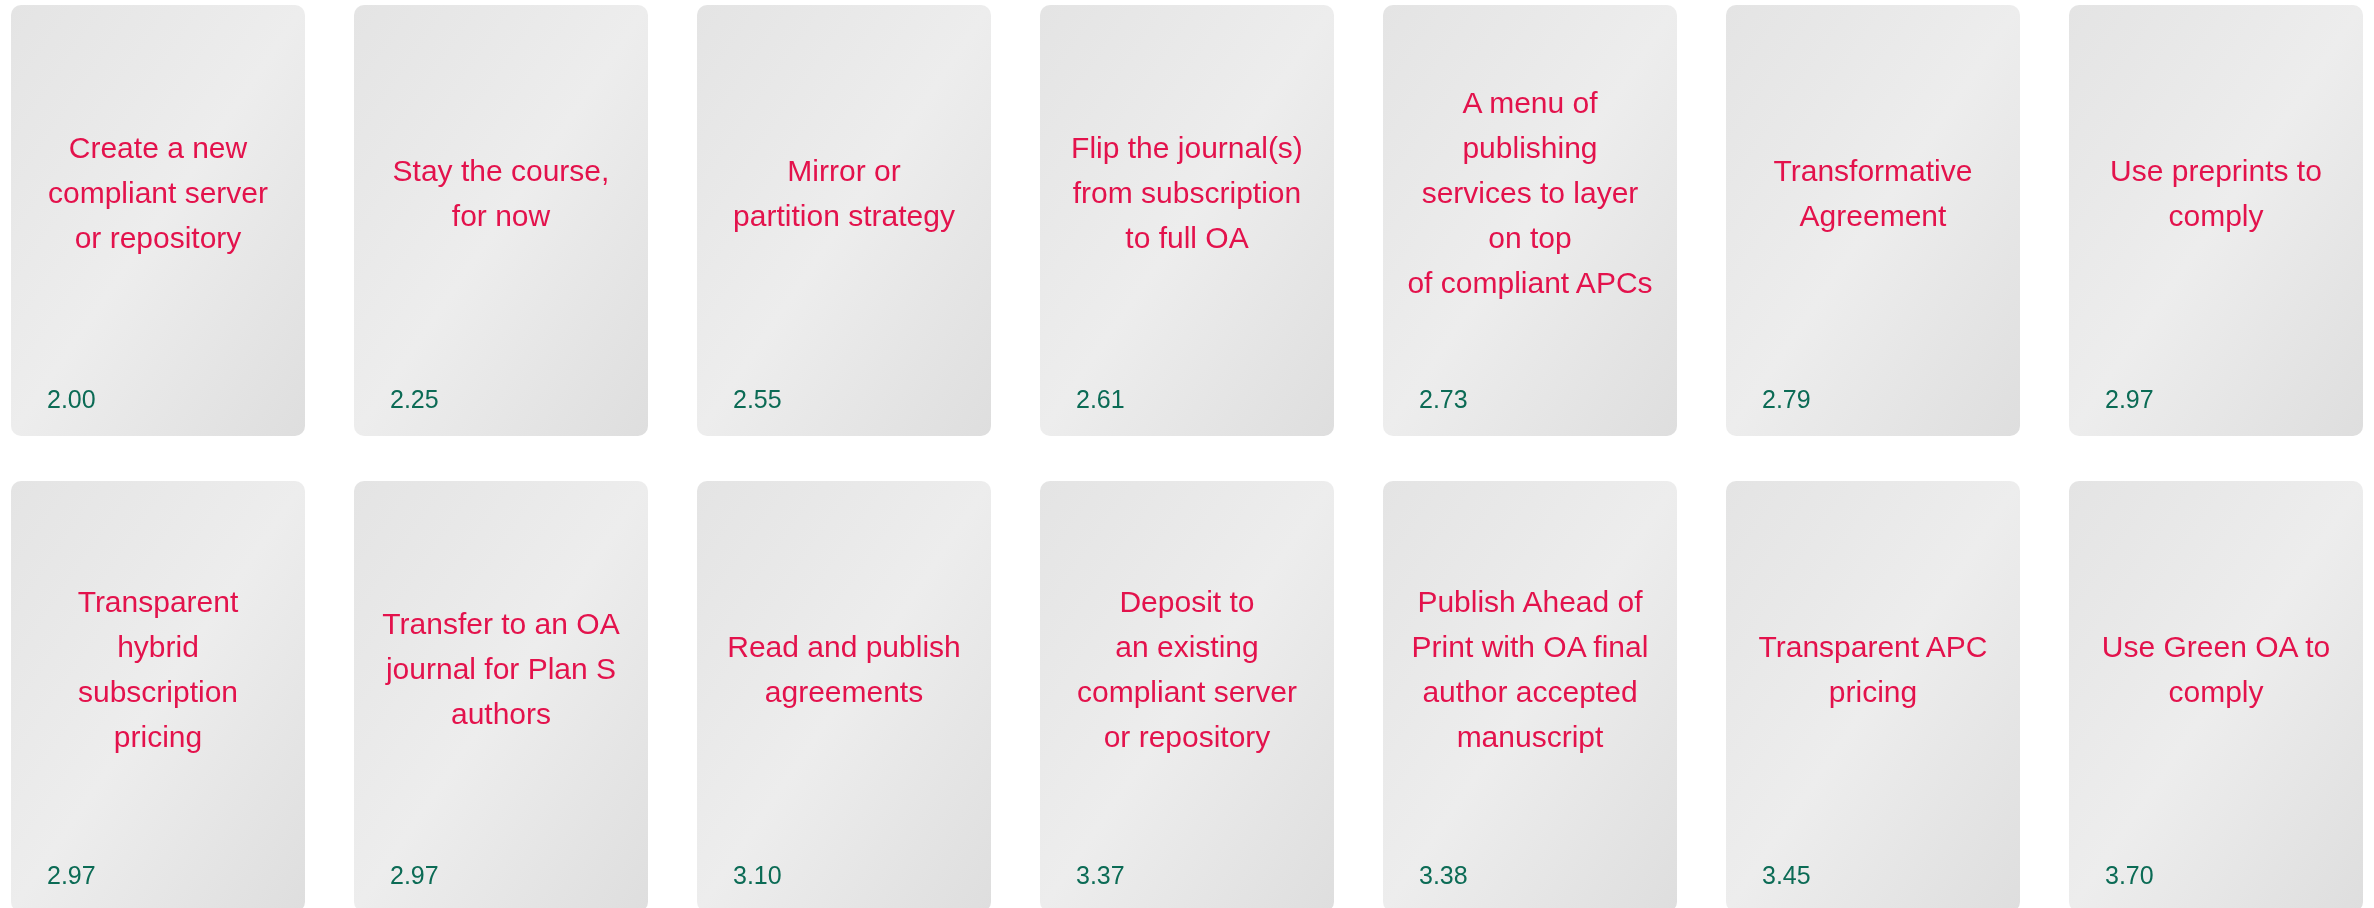 The width and height of the screenshot is (2374, 908). Describe the element at coordinates (158, 193) in the screenshot. I see `option-title: Create a new compliant server or repository` at that location.